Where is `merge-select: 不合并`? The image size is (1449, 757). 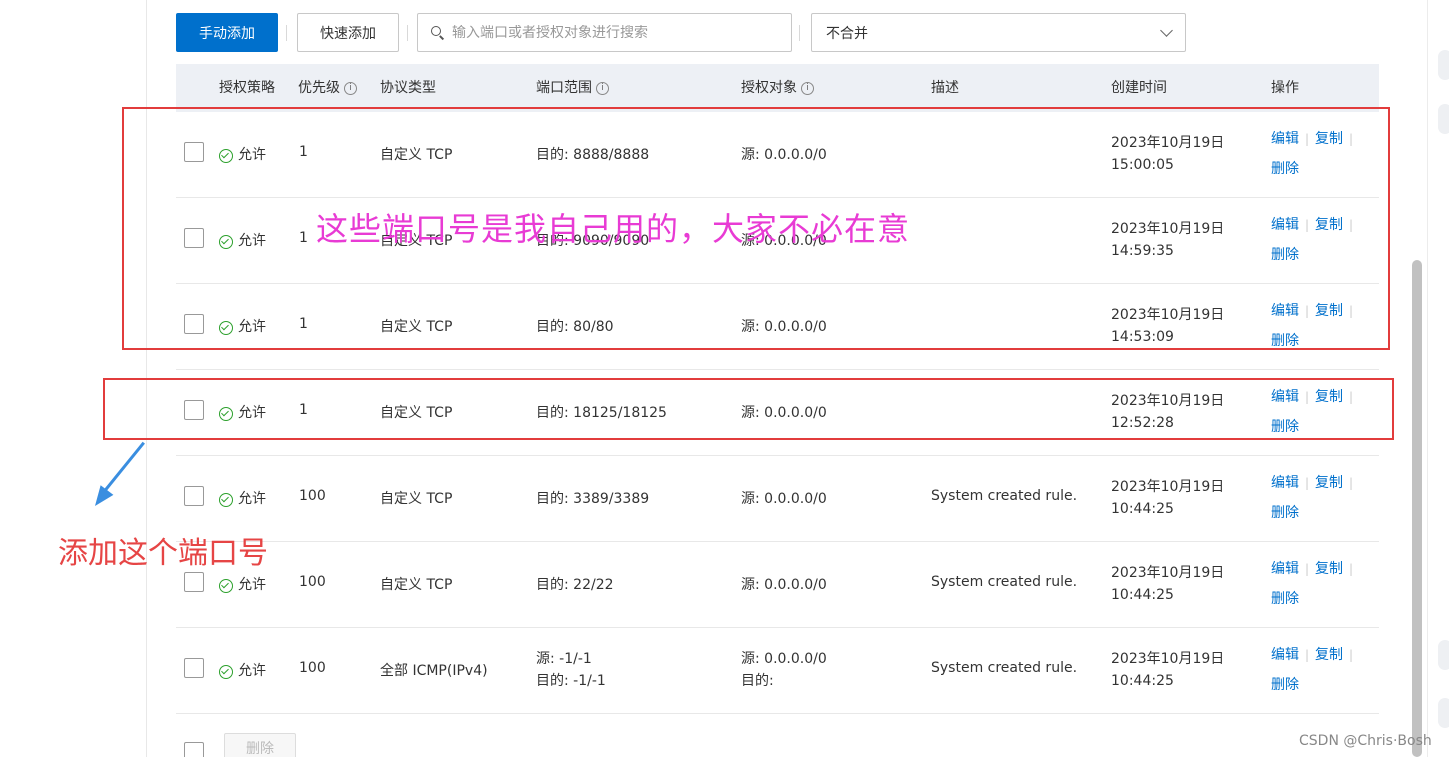
merge-select: 不合并 is located at coordinates (998, 32).